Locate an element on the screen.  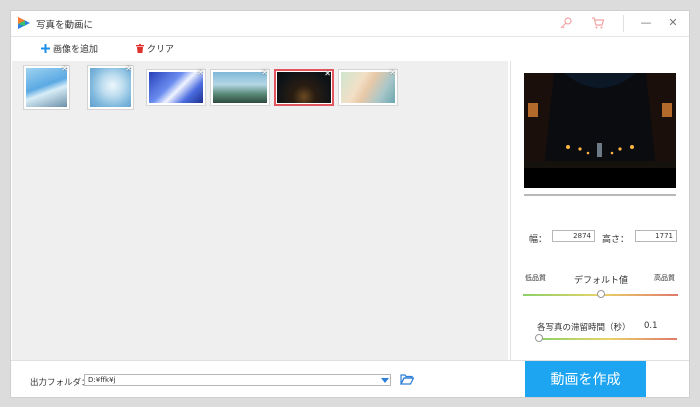
thumbnail-3: ✕ is located at coordinates (176, 87).